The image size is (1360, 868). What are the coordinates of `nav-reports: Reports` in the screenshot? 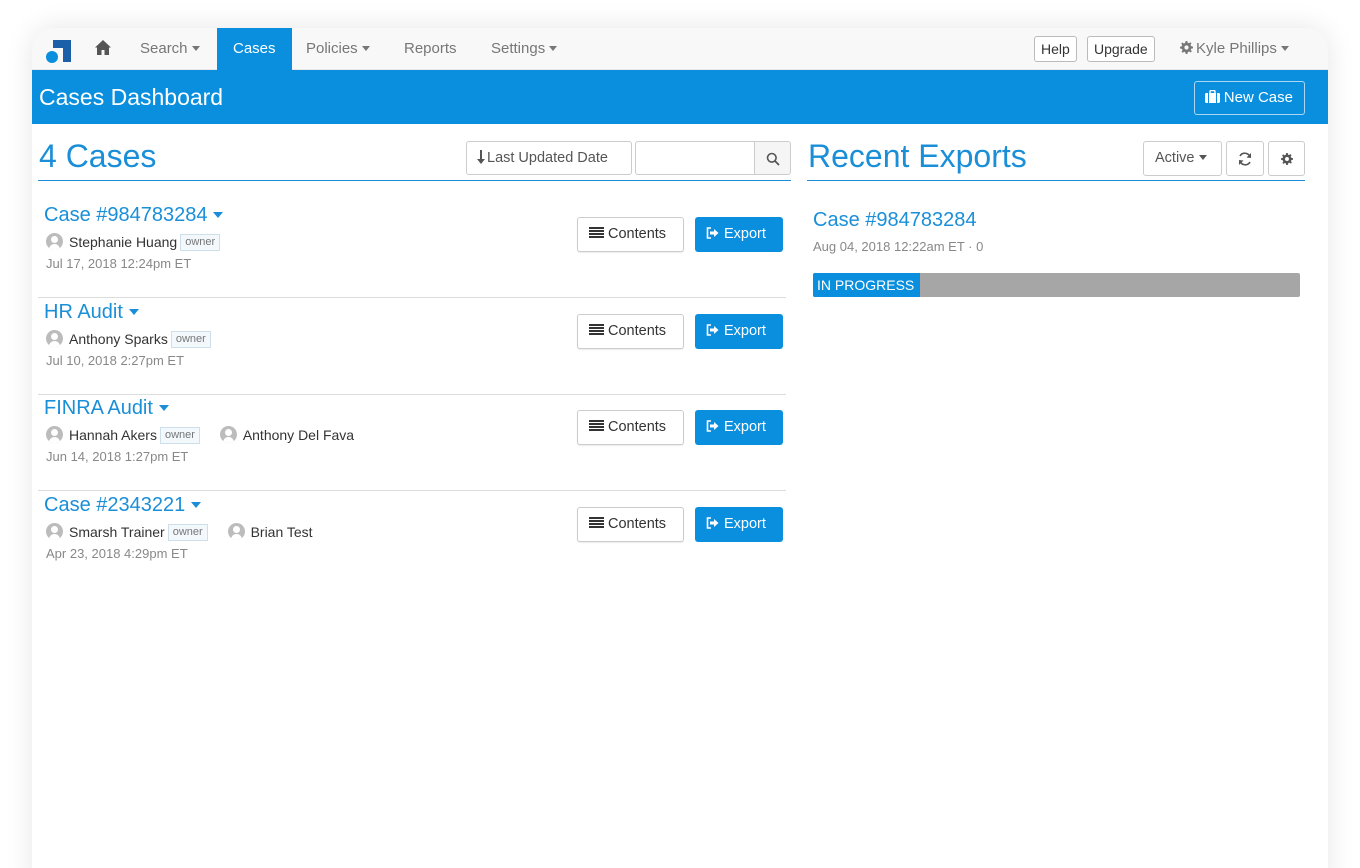 It's located at (430, 49).